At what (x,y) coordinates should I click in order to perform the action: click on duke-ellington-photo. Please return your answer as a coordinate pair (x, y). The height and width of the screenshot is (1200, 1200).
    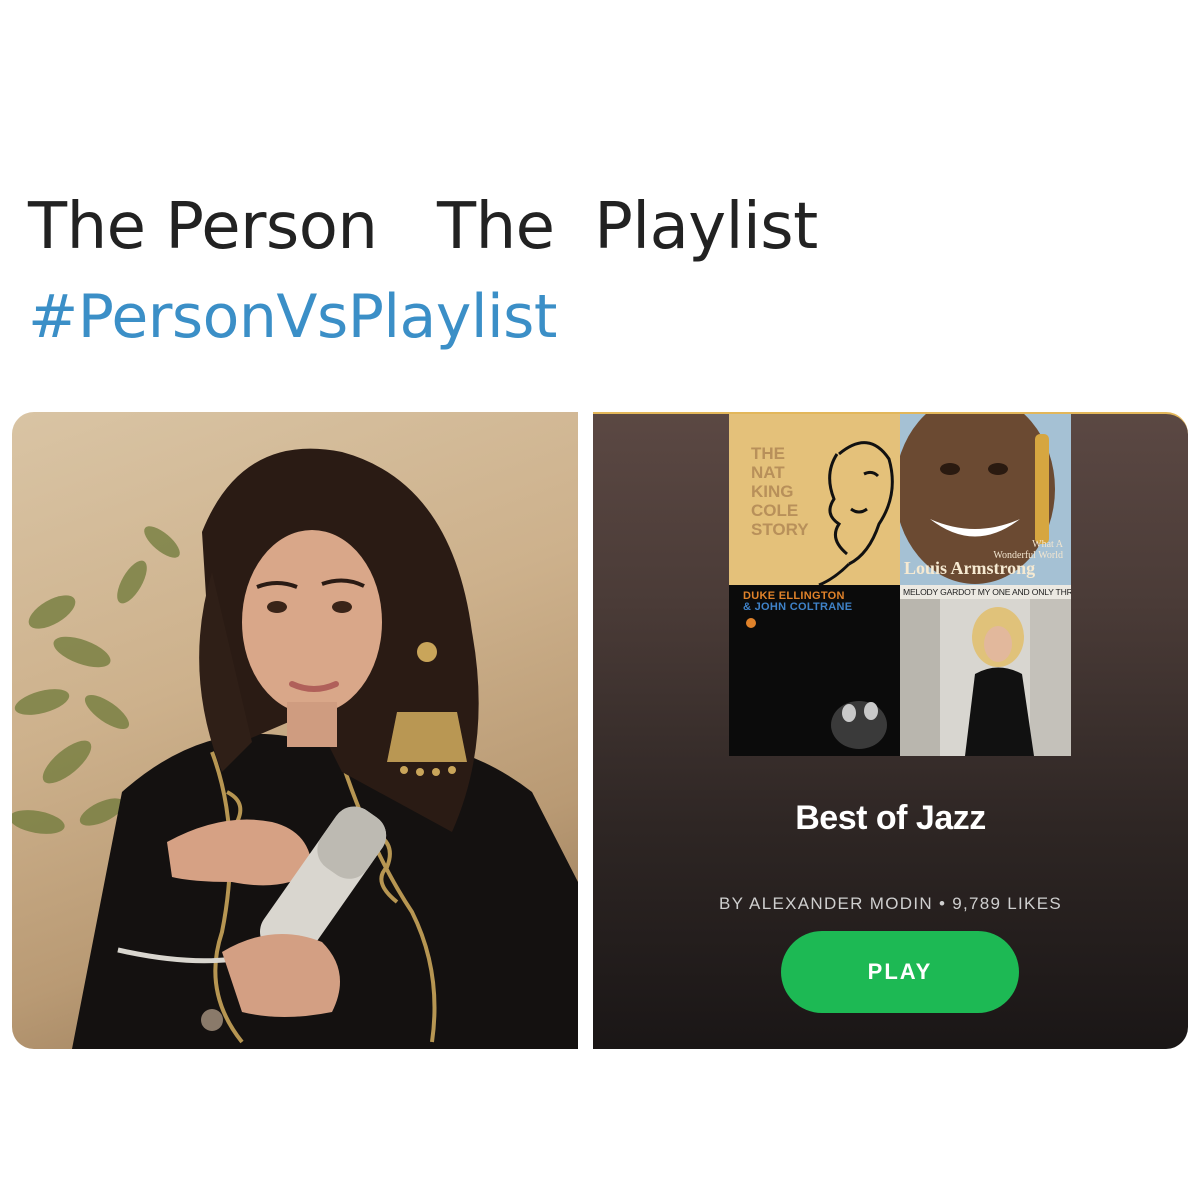
    Looking at the image, I should click on (816, 683).